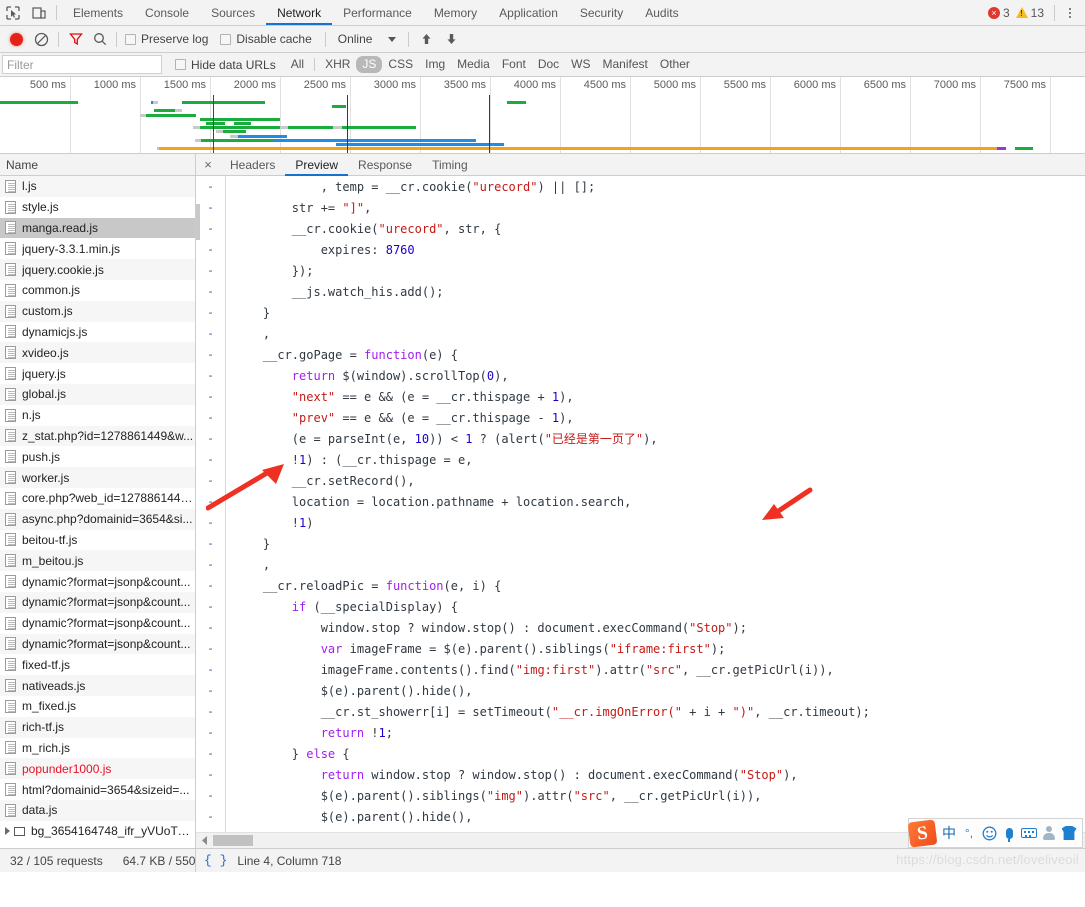  I want to click on clear-button, so click(41, 39).